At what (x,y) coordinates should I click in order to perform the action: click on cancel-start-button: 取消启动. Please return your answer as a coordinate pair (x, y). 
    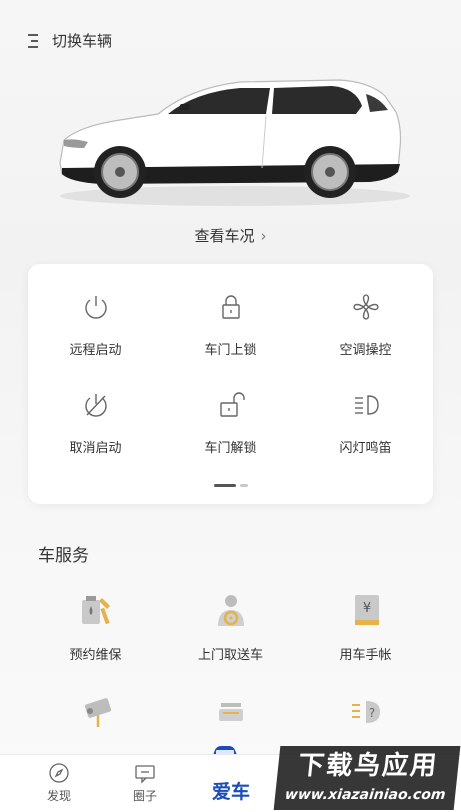
    Looking at the image, I should click on (95, 423).